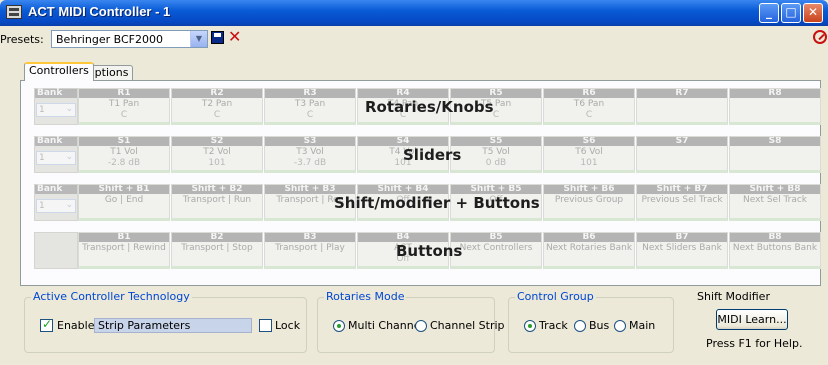  I want to click on button-cell: B6 Next Rotaries Bank, so click(589, 250).